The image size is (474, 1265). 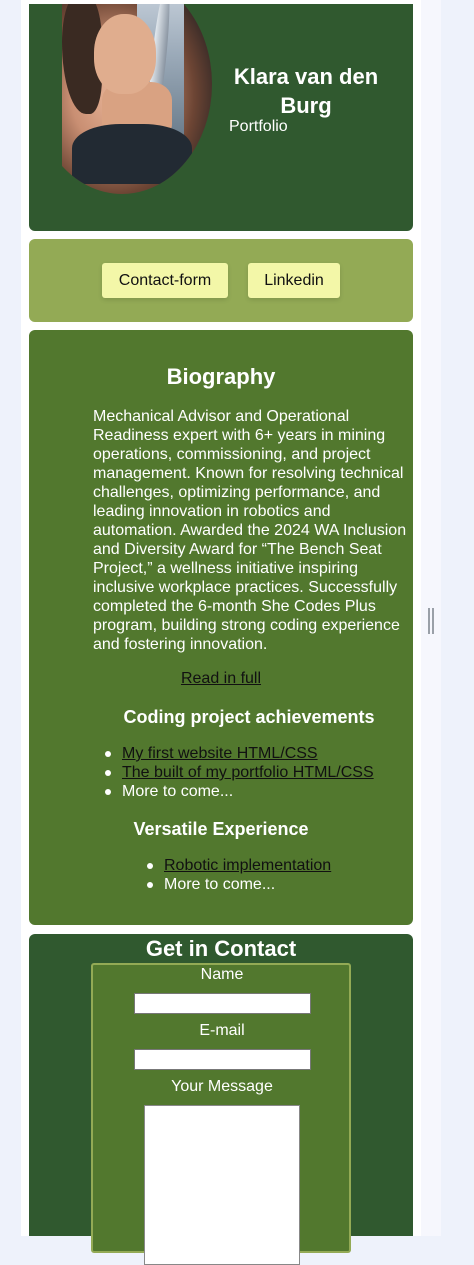 I want to click on contact-form-button: Contact-form, so click(x=165, y=280).